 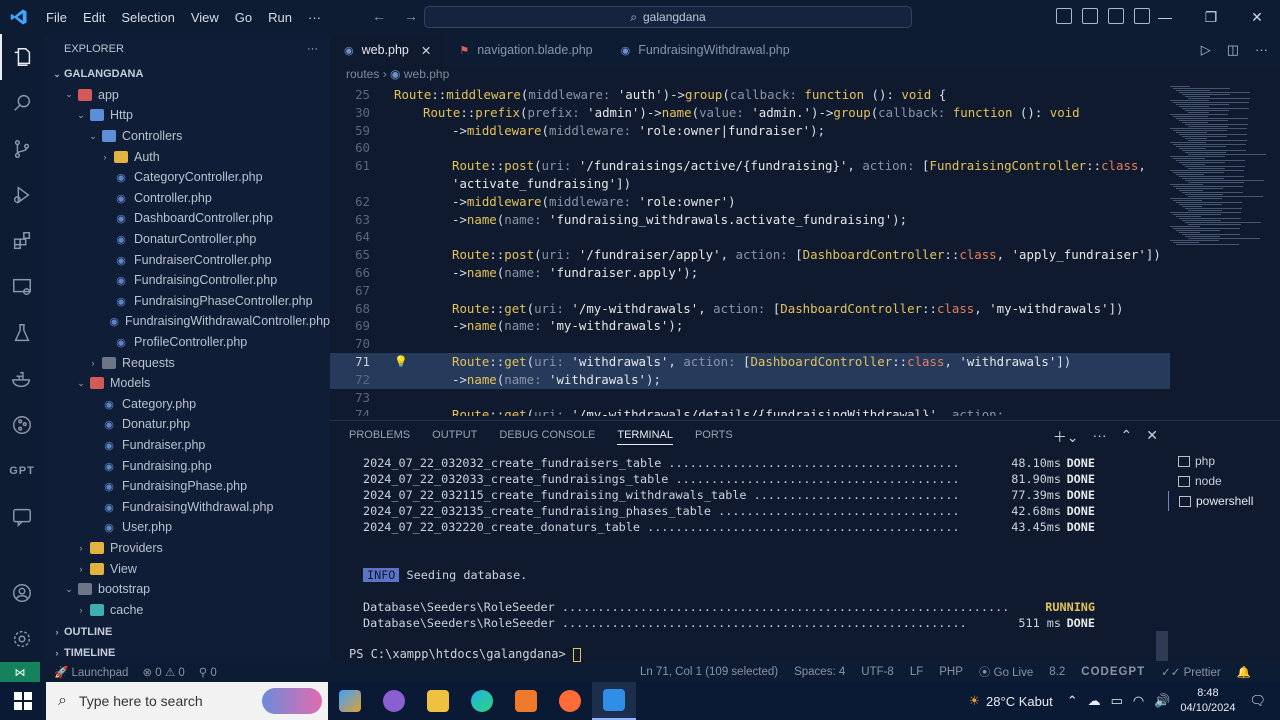 What do you see at coordinates (187, 177) in the screenshot?
I see `file-item: ◉ CategoryController.php` at bounding box center [187, 177].